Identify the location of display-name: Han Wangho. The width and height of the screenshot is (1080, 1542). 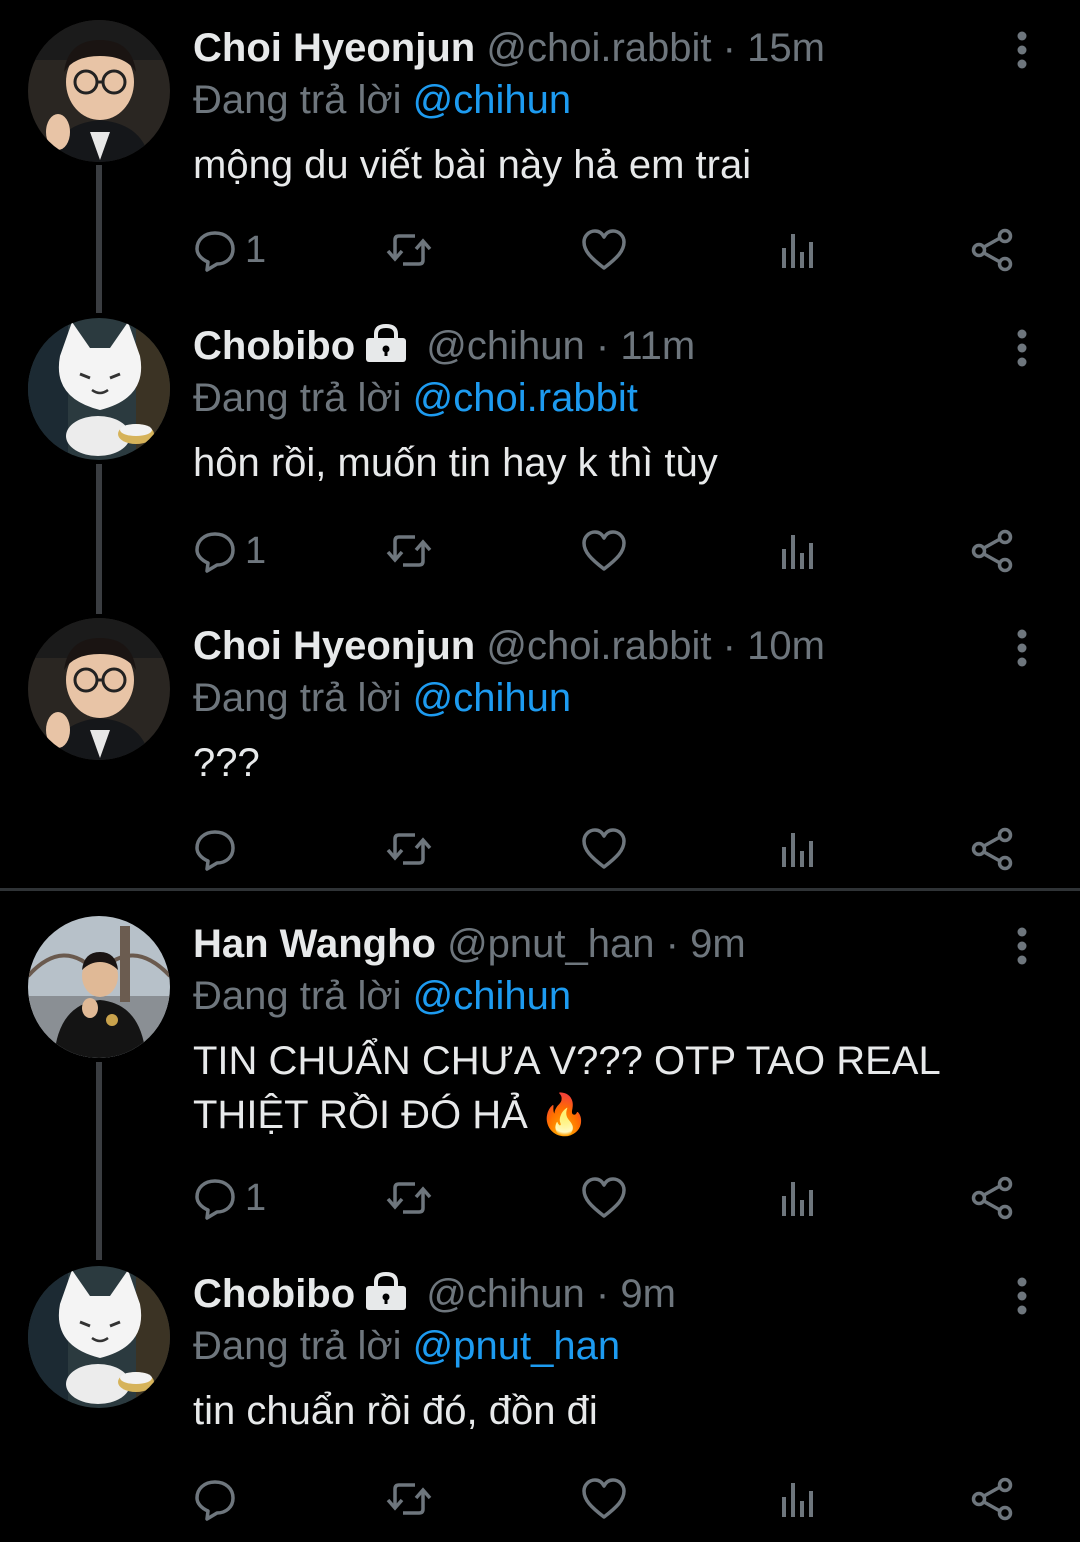
(314, 944).